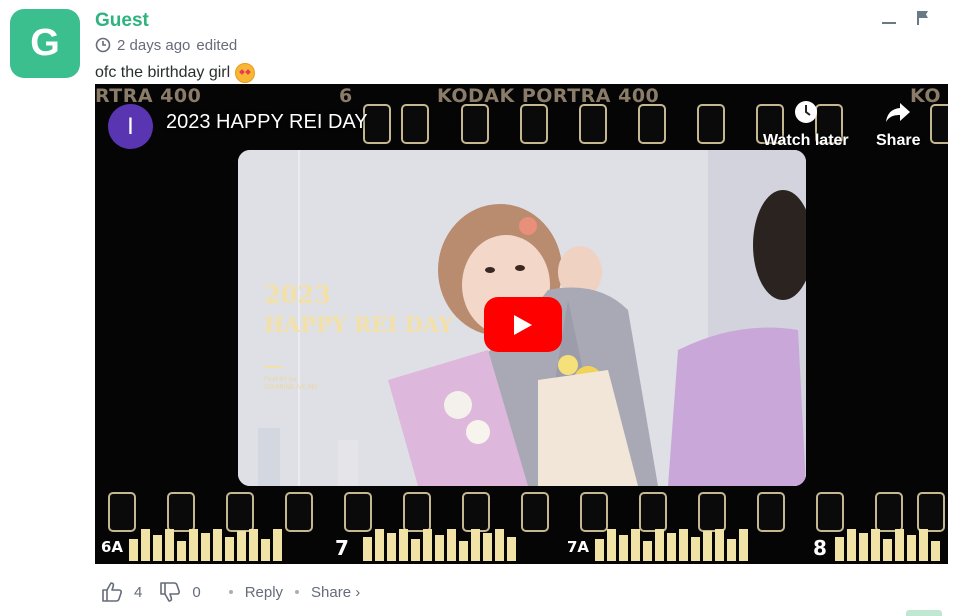  I want to click on flag-icon, so click(923, 18).